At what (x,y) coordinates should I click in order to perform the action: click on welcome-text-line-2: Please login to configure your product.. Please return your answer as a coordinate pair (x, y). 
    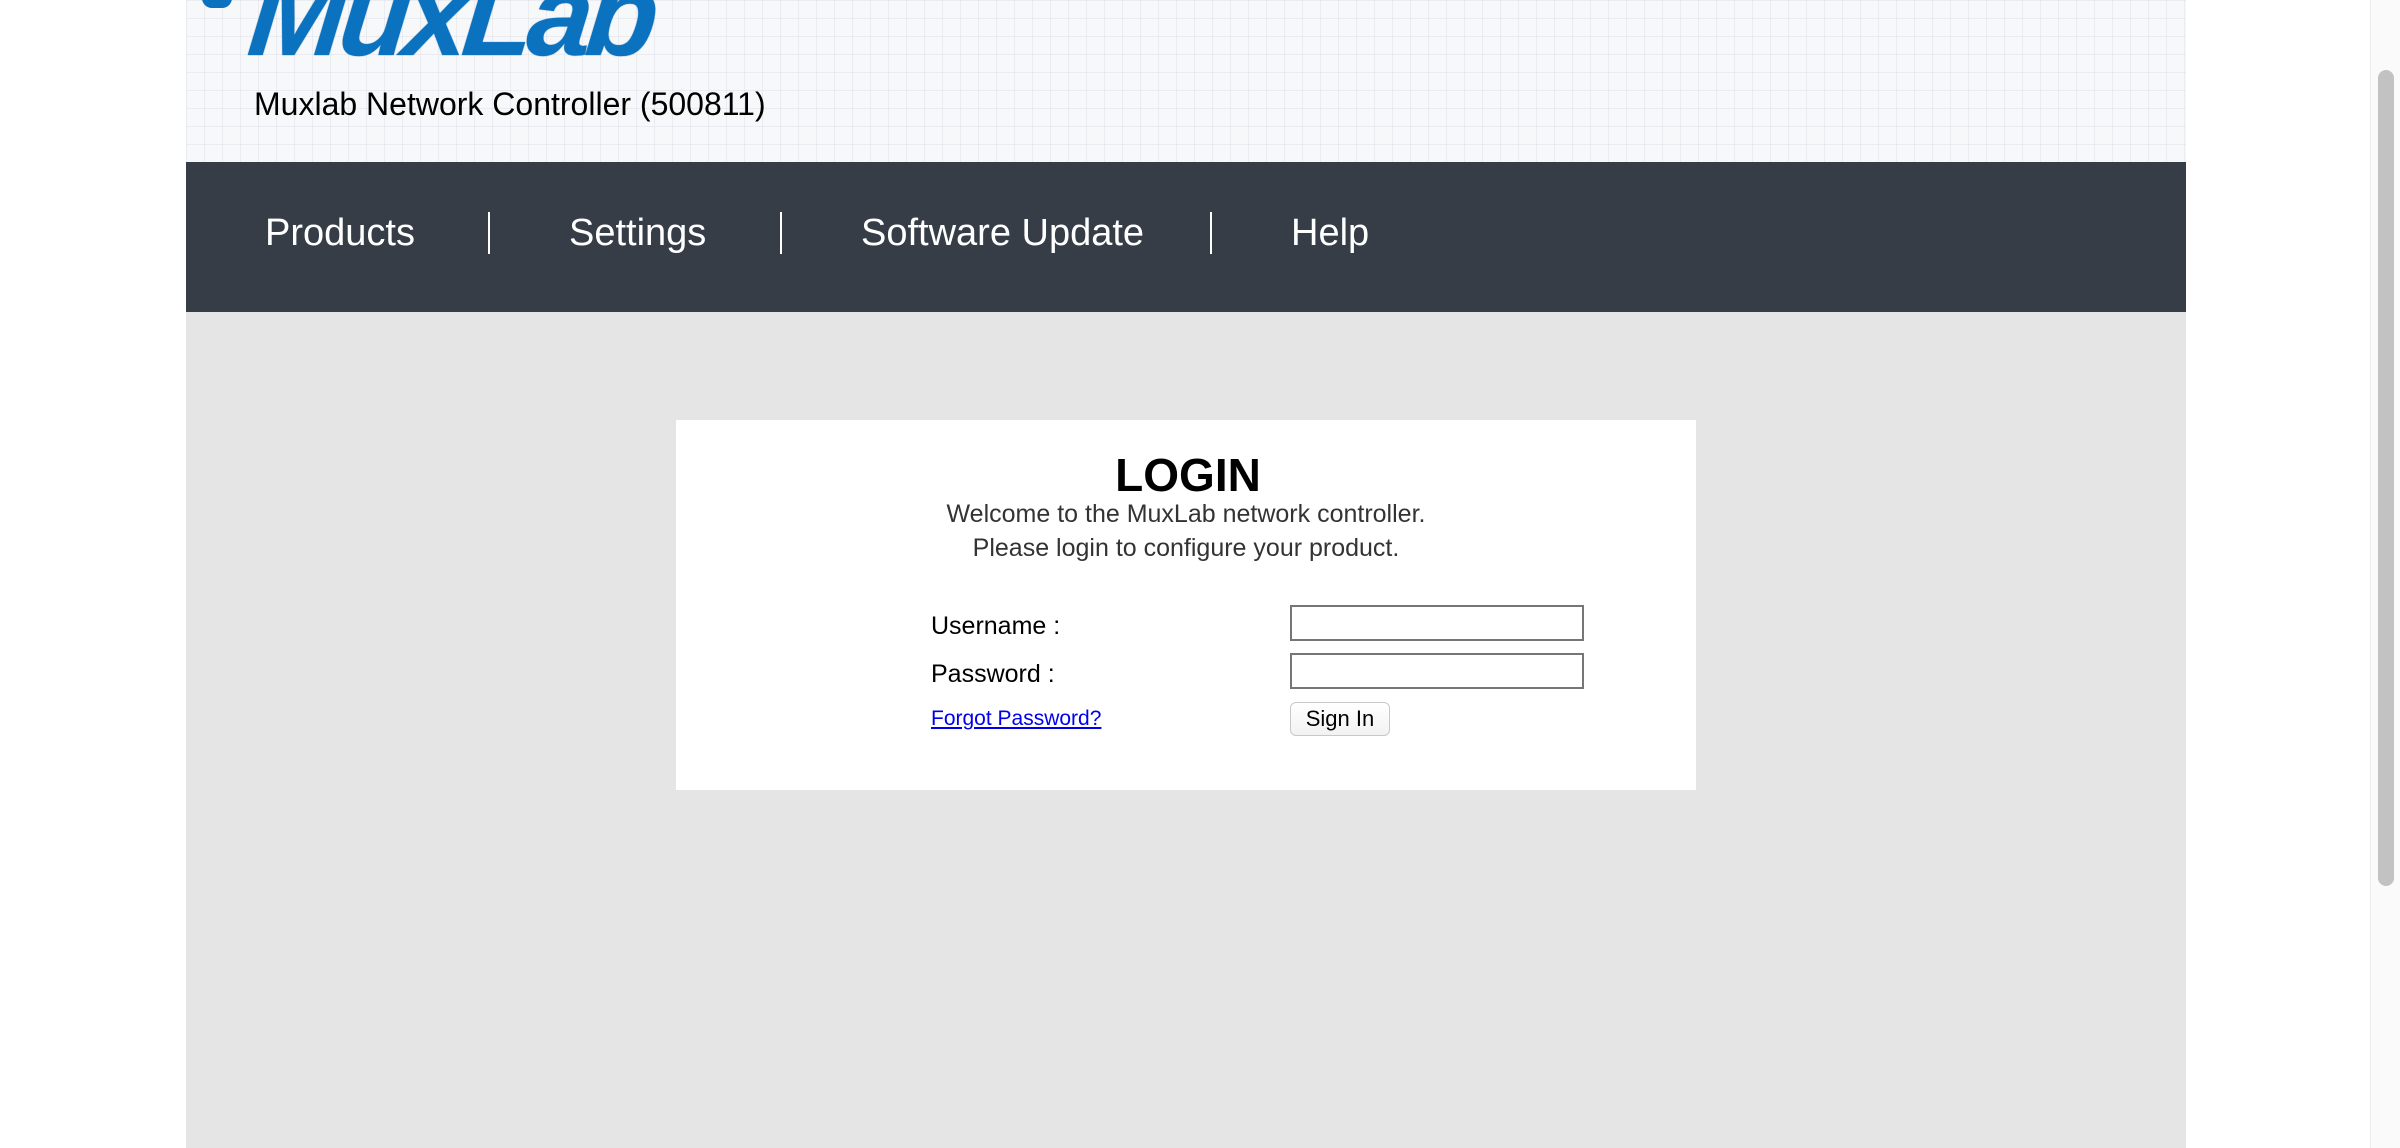
    Looking at the image, I should click on (1186, 548).